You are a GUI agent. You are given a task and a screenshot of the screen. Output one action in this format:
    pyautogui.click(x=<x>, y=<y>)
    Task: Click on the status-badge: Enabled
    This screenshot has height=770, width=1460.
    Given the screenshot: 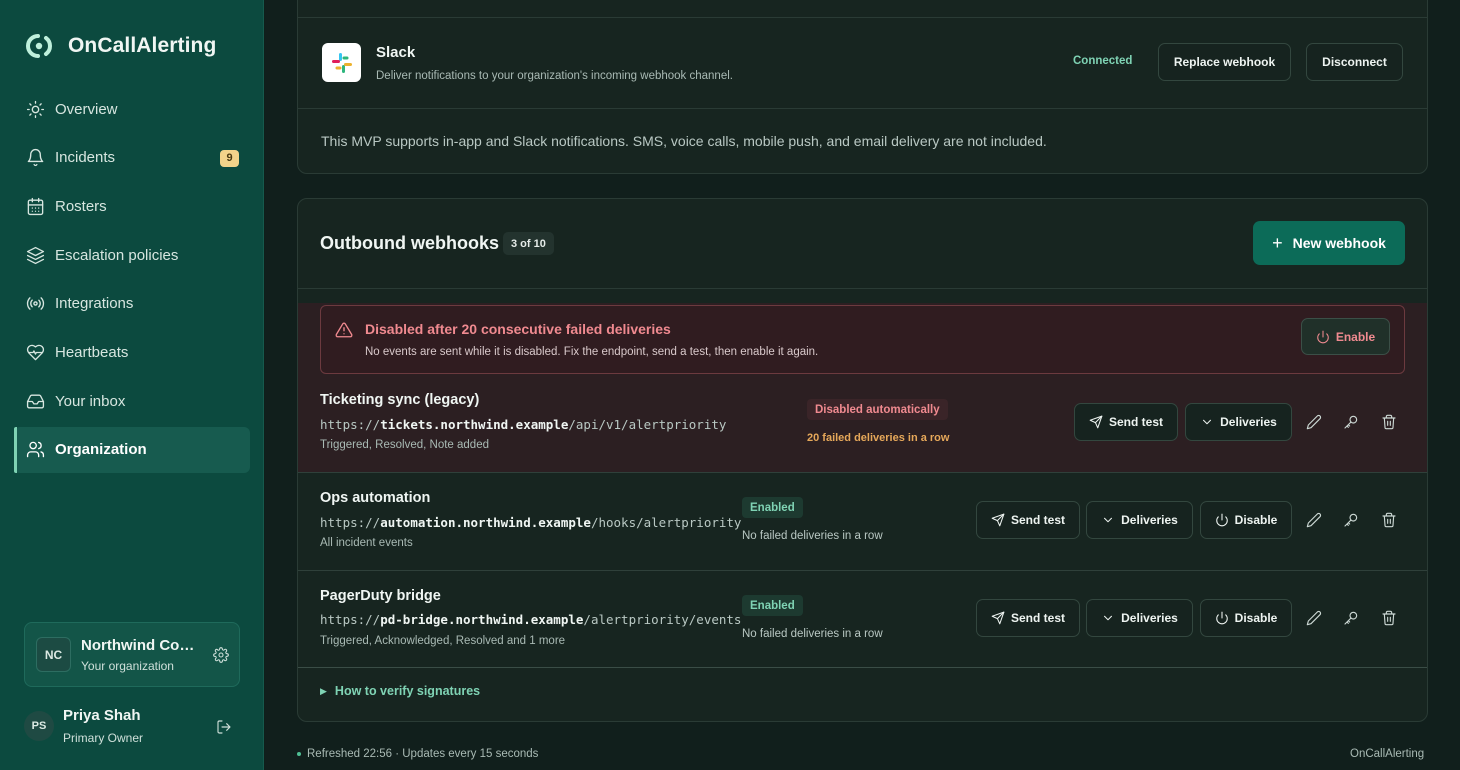 What is the action you would take?
    pyautogui.click(x=772, y=605)
    